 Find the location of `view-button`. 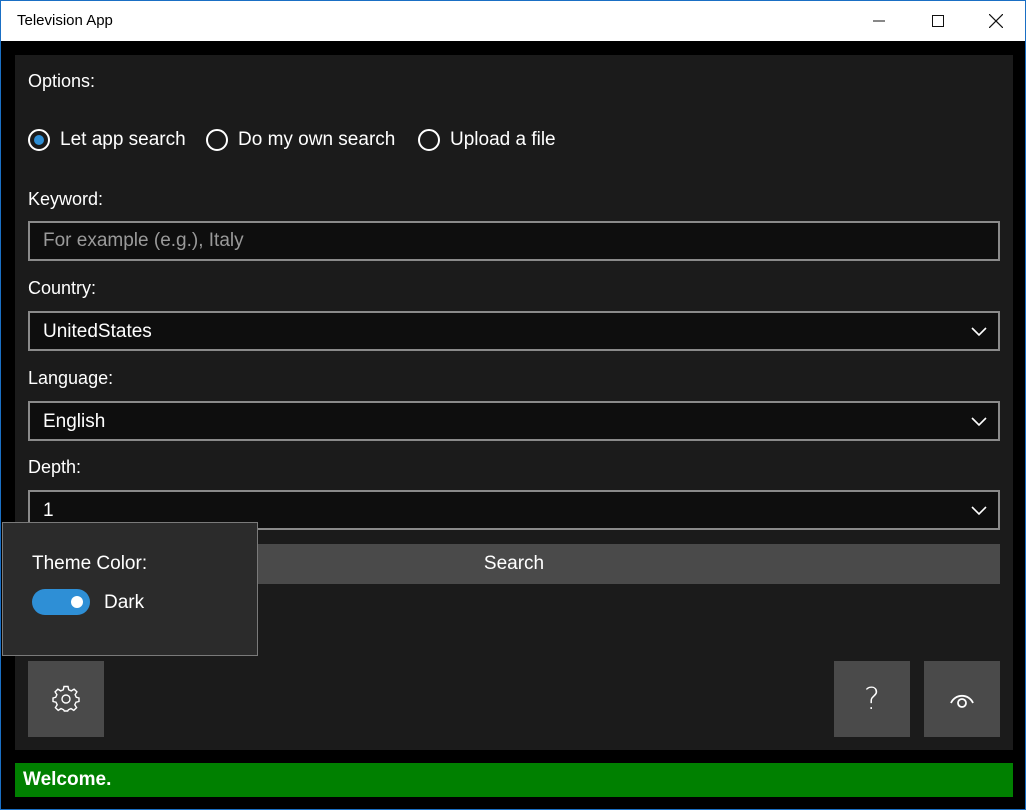

view-button is located at coordinates (962, 699).